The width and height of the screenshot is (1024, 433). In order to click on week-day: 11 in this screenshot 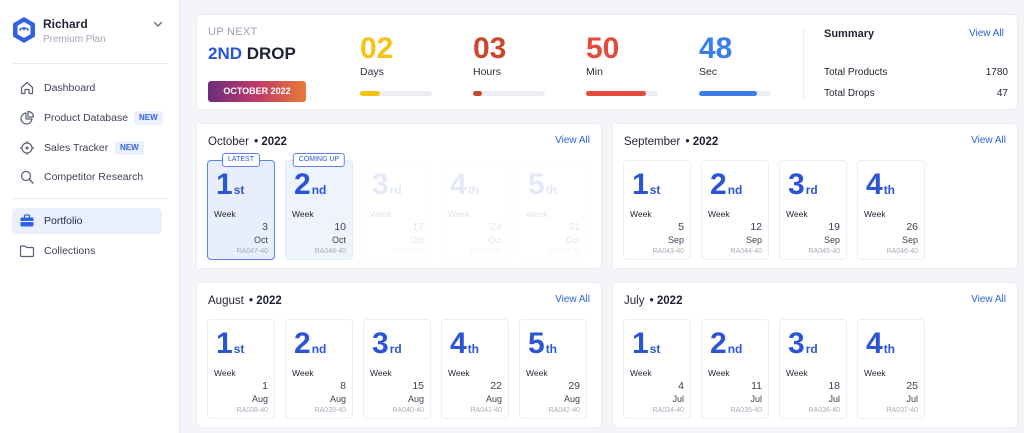, I will do `click(756, 386)`.